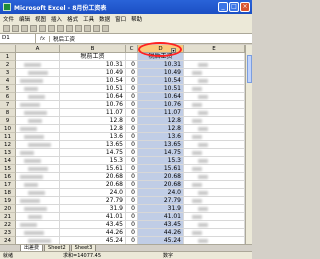 The height and width of the screenshot is (259, 320). I want to click on print-icon, so click(33, 28).